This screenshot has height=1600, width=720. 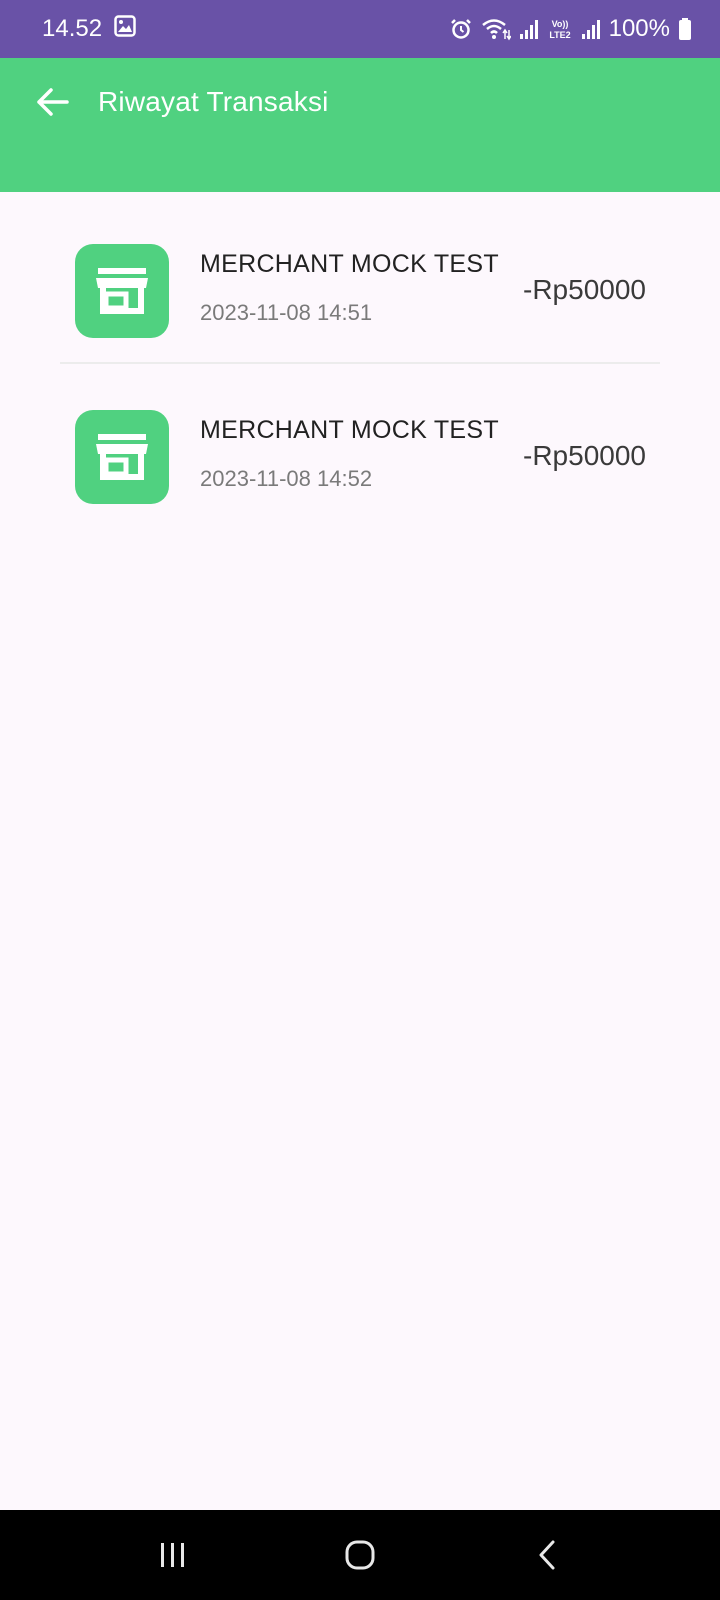 I want to click on transaction-date: 2023-11-08 14:51, so click(x=286, y=312).